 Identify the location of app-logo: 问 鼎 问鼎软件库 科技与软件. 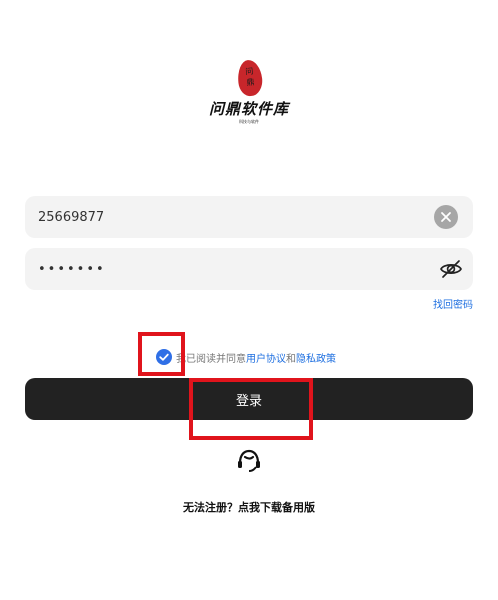
(249, 94).